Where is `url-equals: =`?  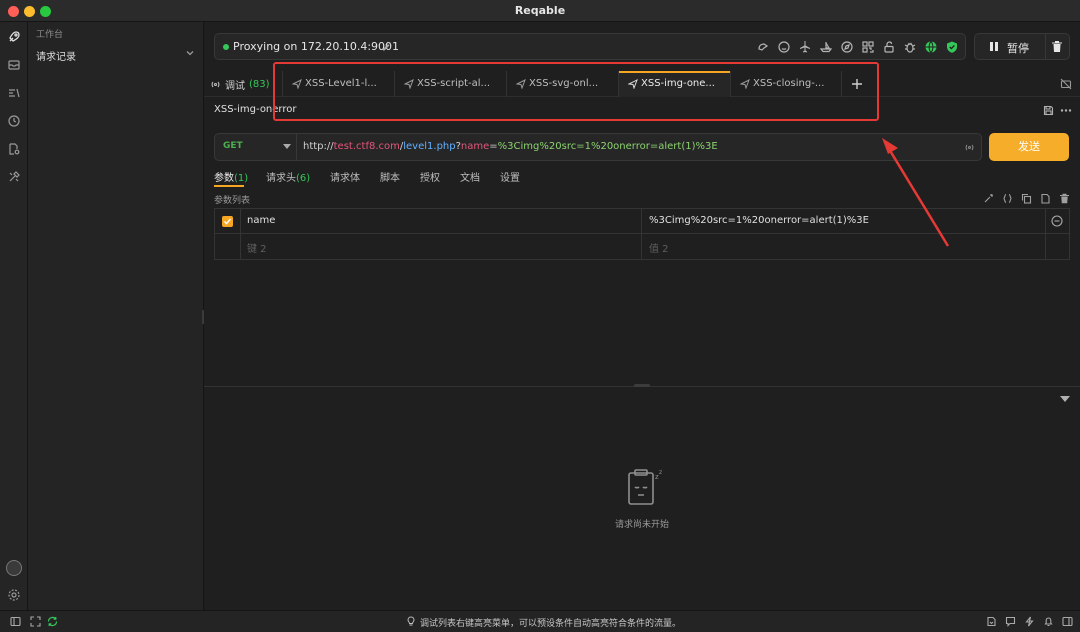
url-equals: = is located at coordinates (493, 146).